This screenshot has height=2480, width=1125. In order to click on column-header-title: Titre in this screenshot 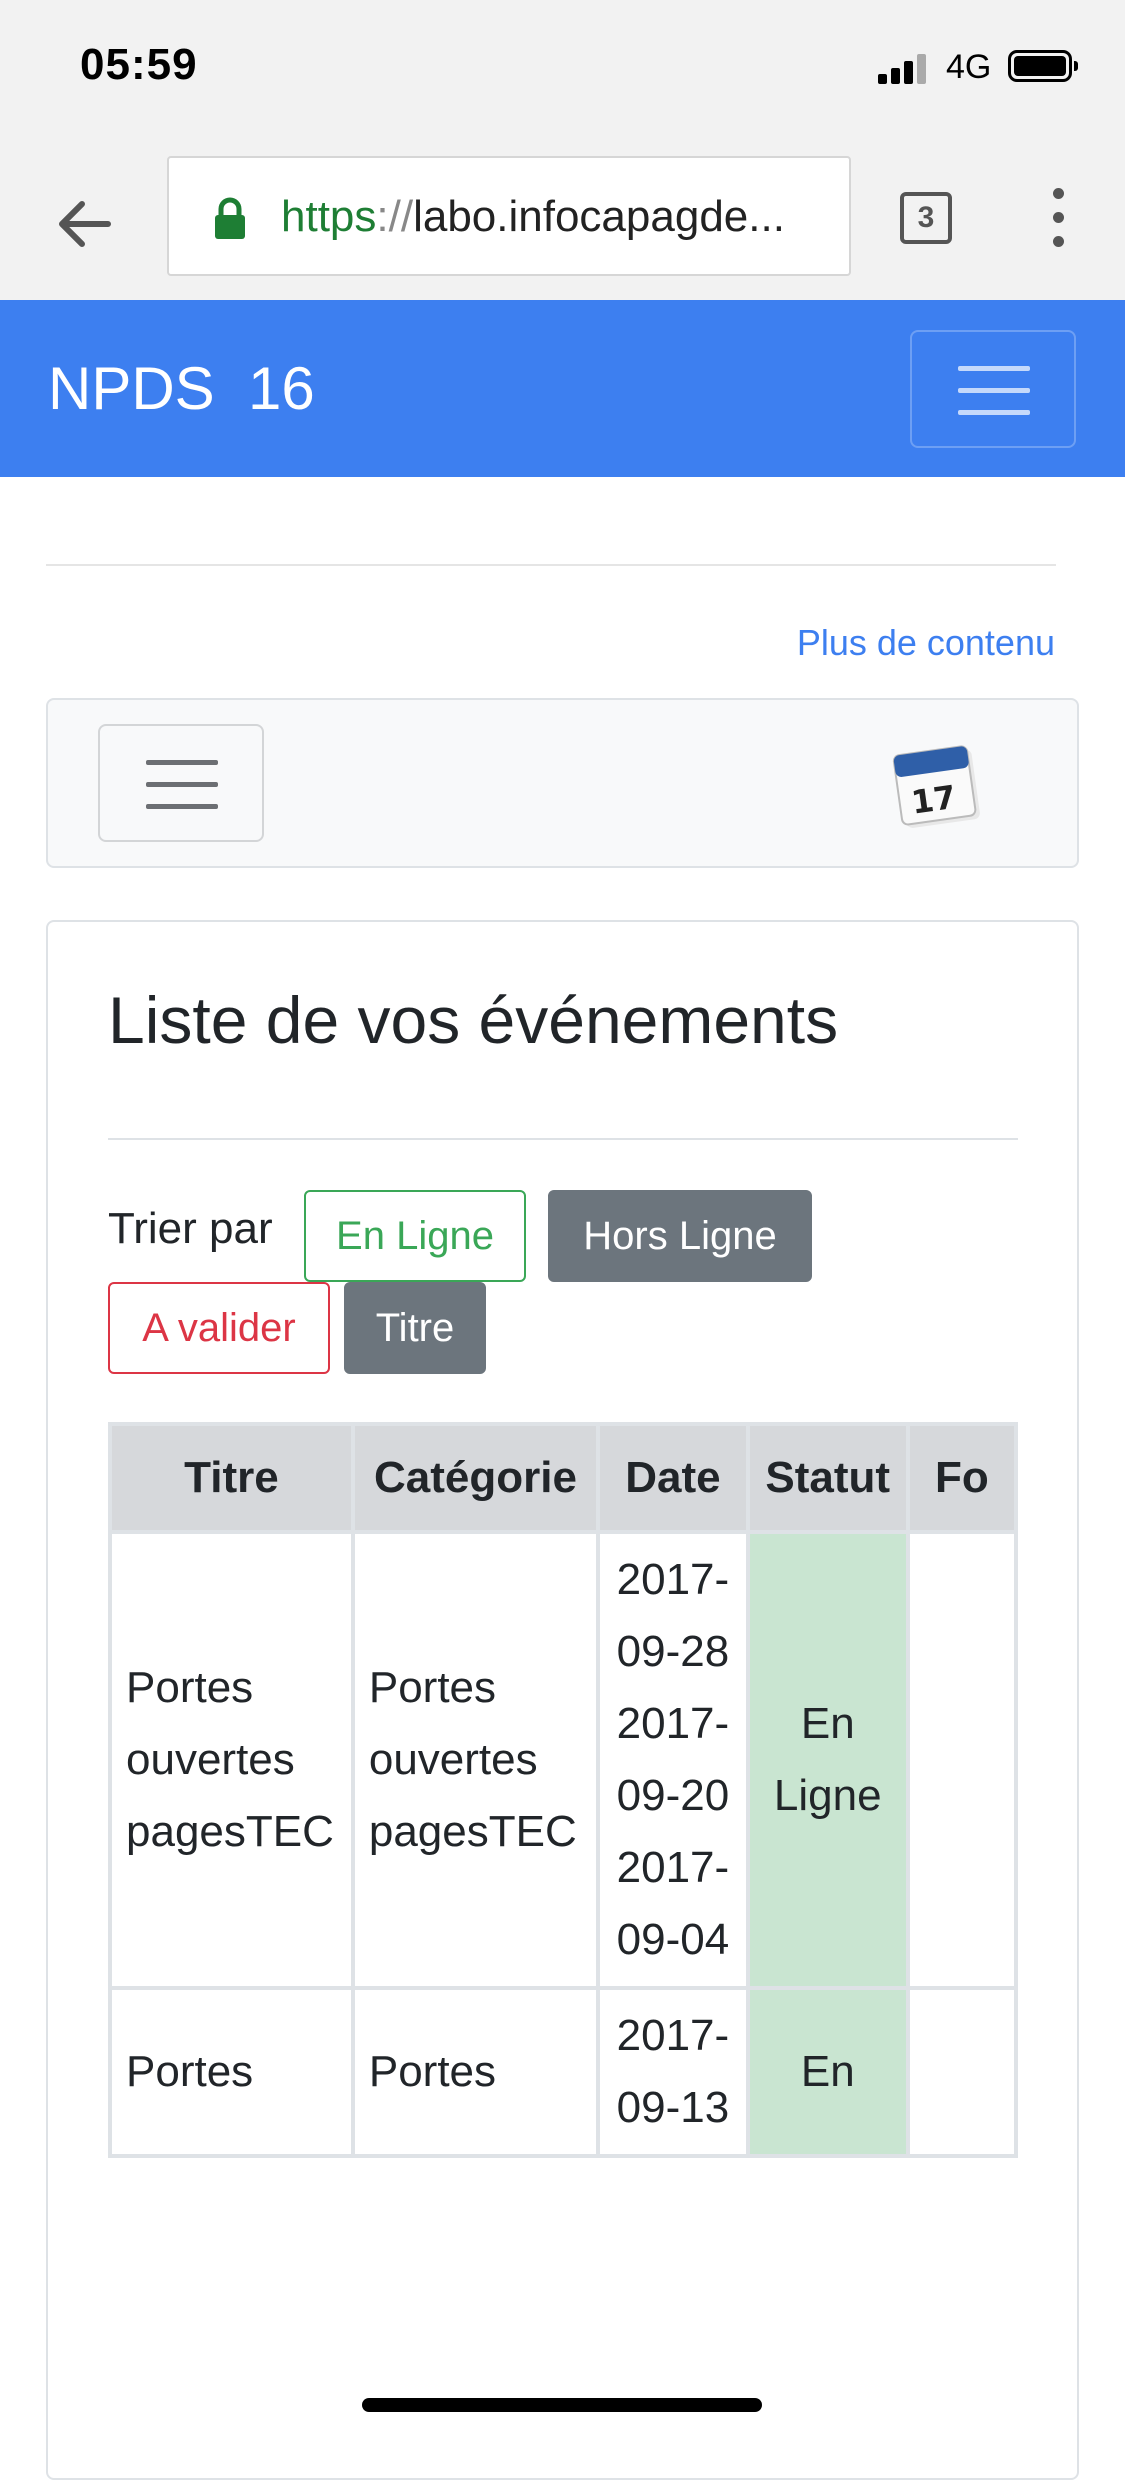, I will do `click(231, 1478)`.